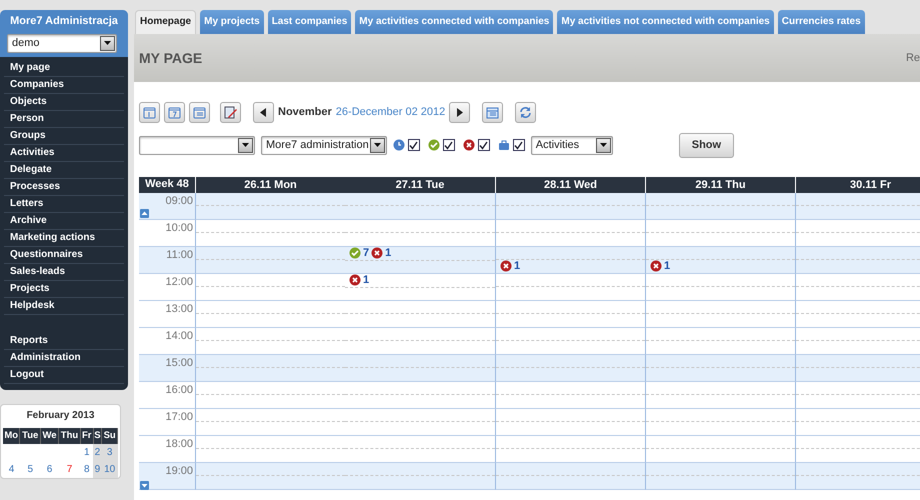 This screenshot has height=500, width=920. What do you see at coordinates (64, 153) in the screenshot?
I see `menu-item: Activities` at bounding box center [64, 153].